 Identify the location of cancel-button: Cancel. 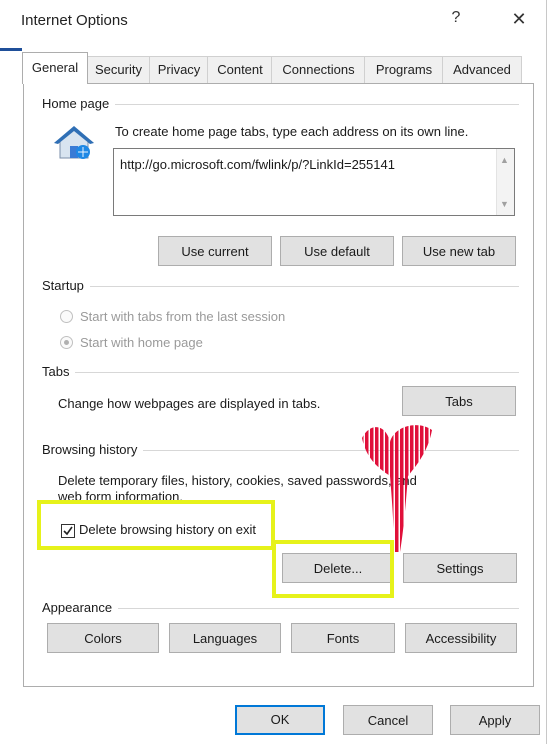
(388, 720).